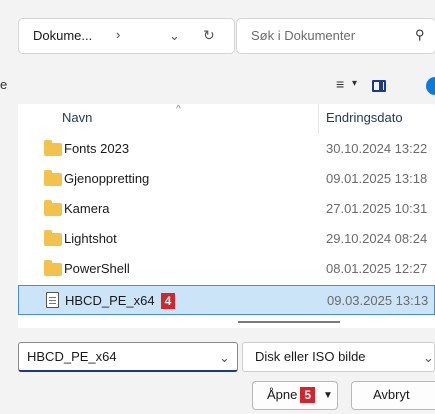 The image size is (435, 414). I want to click on column-header-name: Navn, so click(77, 117).